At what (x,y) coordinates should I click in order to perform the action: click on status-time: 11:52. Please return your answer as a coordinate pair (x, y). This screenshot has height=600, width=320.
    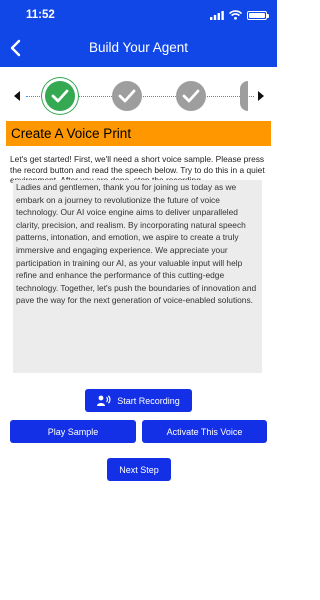
    Looking at the image, I should click on (40, 15).